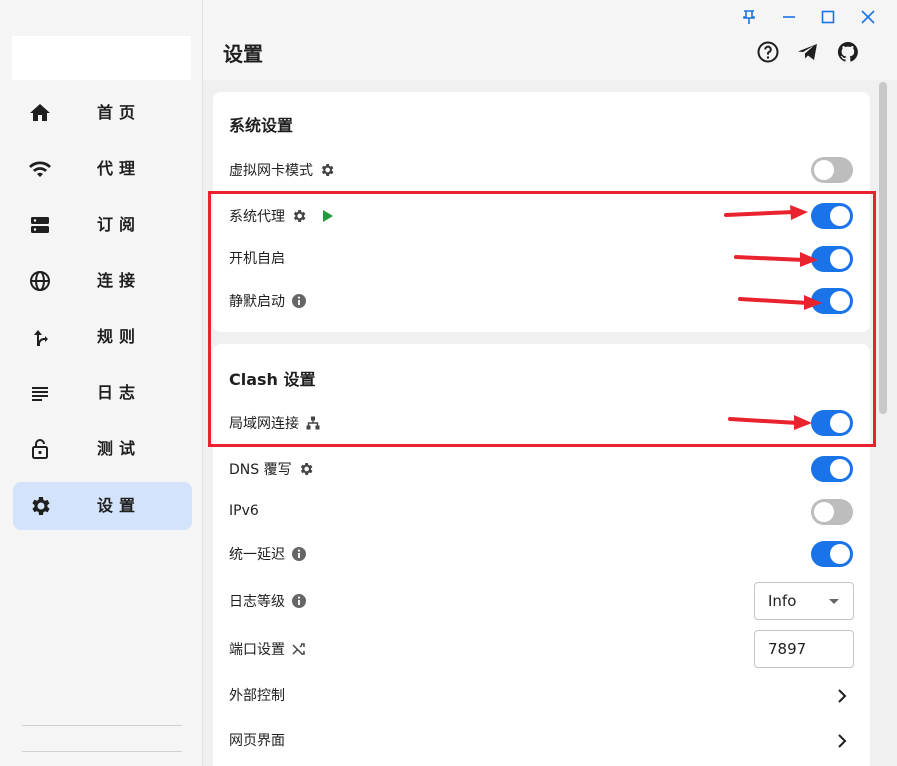 The image size is (897, 766). What do you see at coordinates (119, 336) in the screenshot?
I see `sidebar-item-label: 规则` at bounding box center [119, 336].